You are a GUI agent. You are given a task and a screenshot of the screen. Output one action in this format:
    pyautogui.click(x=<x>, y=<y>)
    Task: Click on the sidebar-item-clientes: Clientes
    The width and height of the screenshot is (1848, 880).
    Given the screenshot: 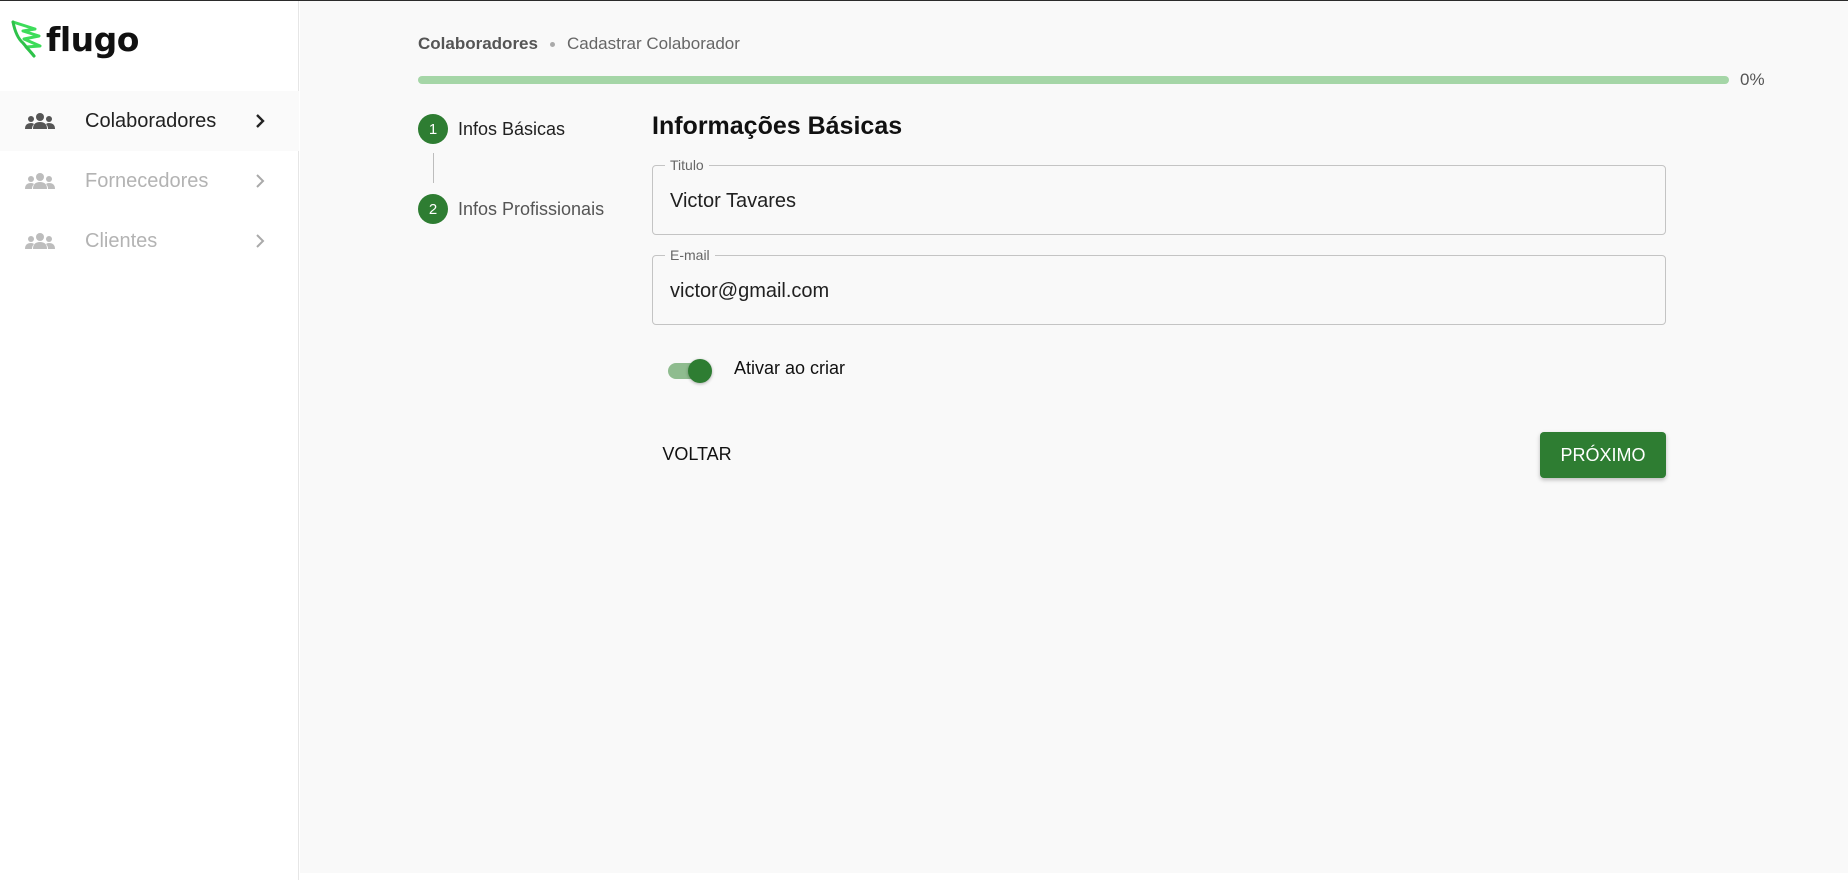 What is the action you would take?
    pyautogui.click(x=149, y=241)
    